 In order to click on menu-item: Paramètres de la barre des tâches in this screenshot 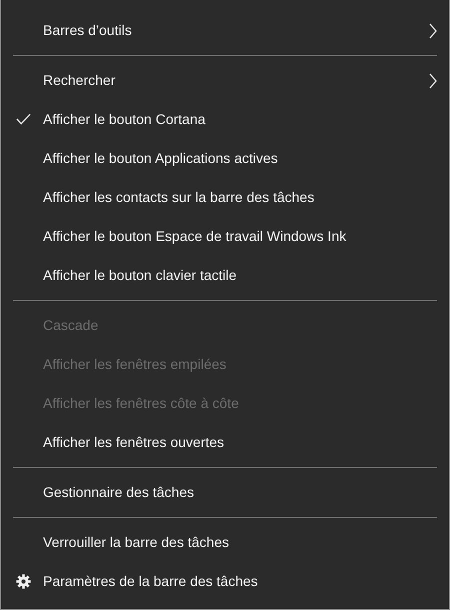, I will do `click(225, 581)`.